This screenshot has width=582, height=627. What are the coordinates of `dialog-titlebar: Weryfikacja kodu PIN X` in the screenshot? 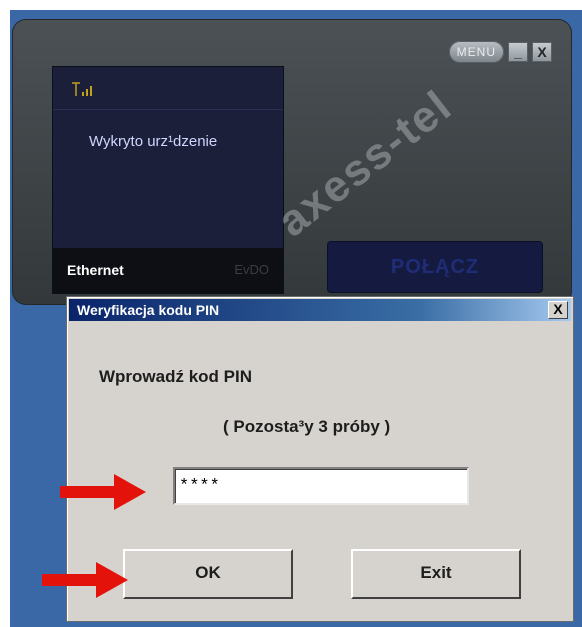 It's located at (320, 310).